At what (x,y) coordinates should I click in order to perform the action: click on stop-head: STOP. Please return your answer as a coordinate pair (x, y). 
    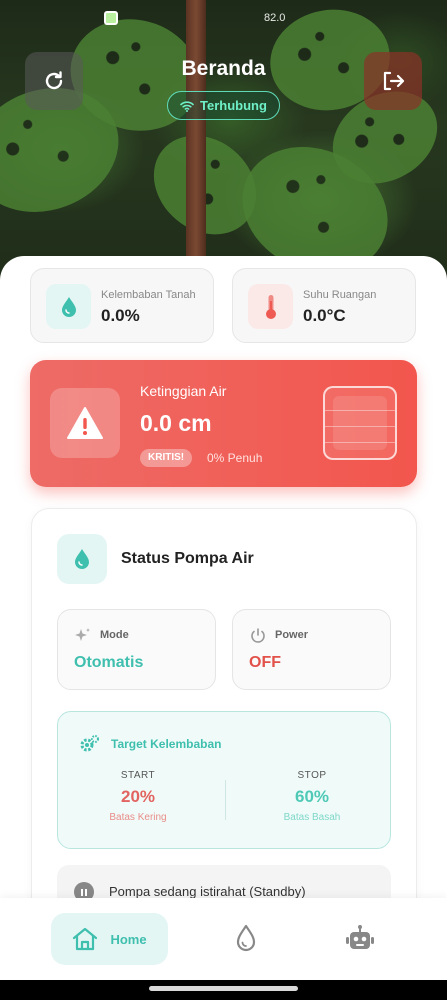
    Looking at the image, I should click on (312, 775).